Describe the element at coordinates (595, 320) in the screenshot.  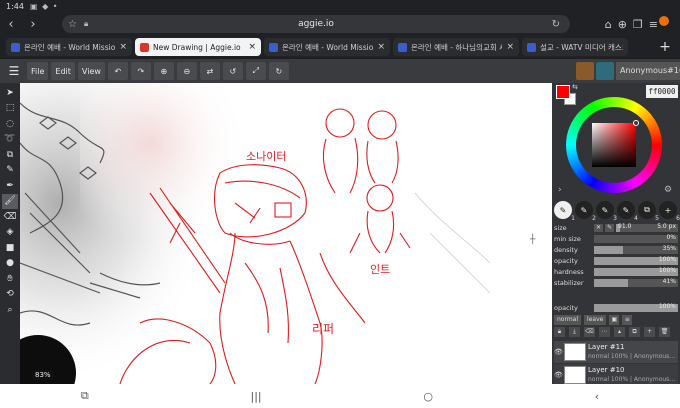
I see `leave-button: leave` at that location.